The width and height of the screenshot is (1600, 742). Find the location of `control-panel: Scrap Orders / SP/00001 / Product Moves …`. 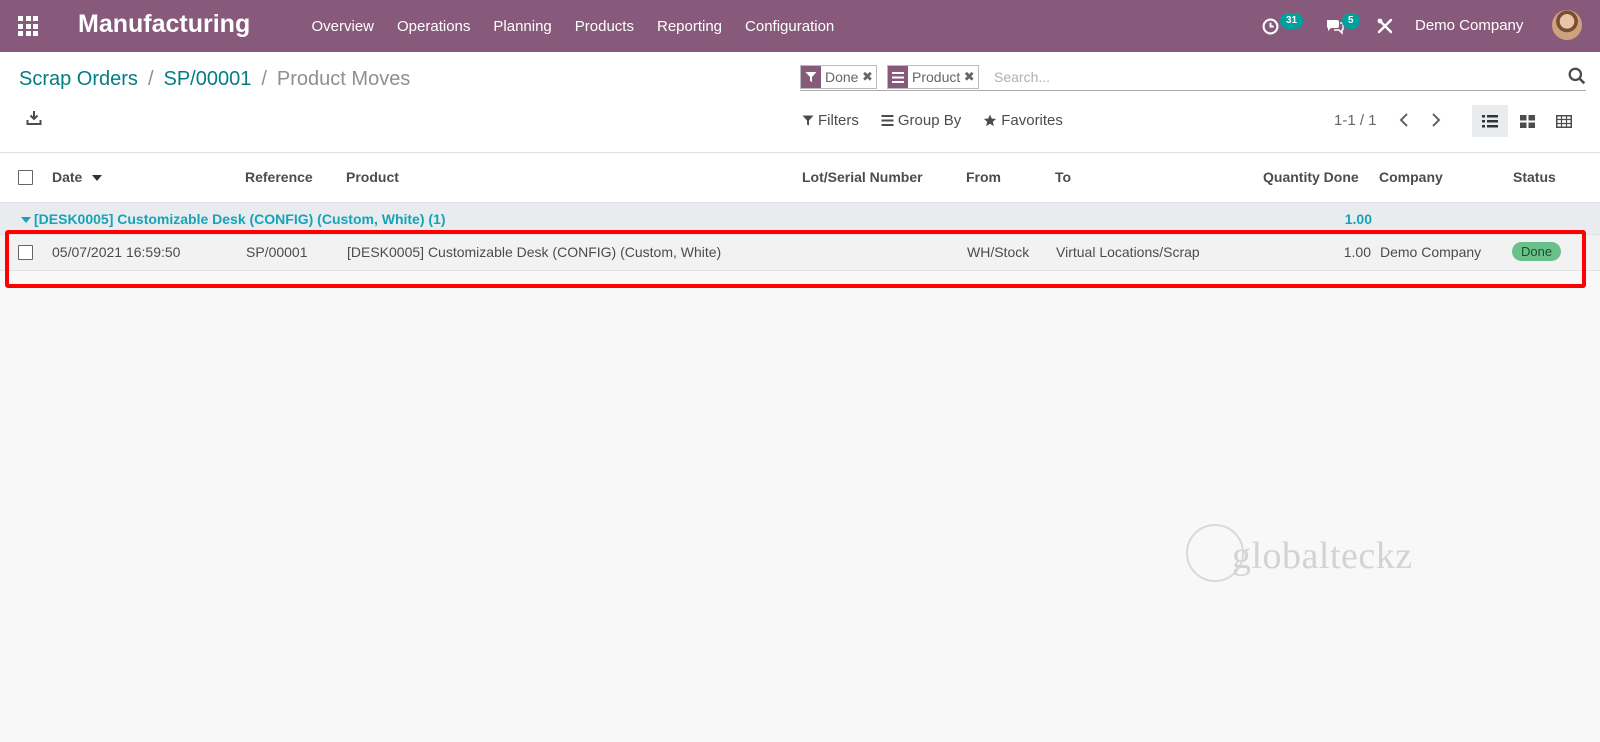

control-panel: Scrap Orders / SP/00001 / Product Moves … is located at coordinates (800, 102).